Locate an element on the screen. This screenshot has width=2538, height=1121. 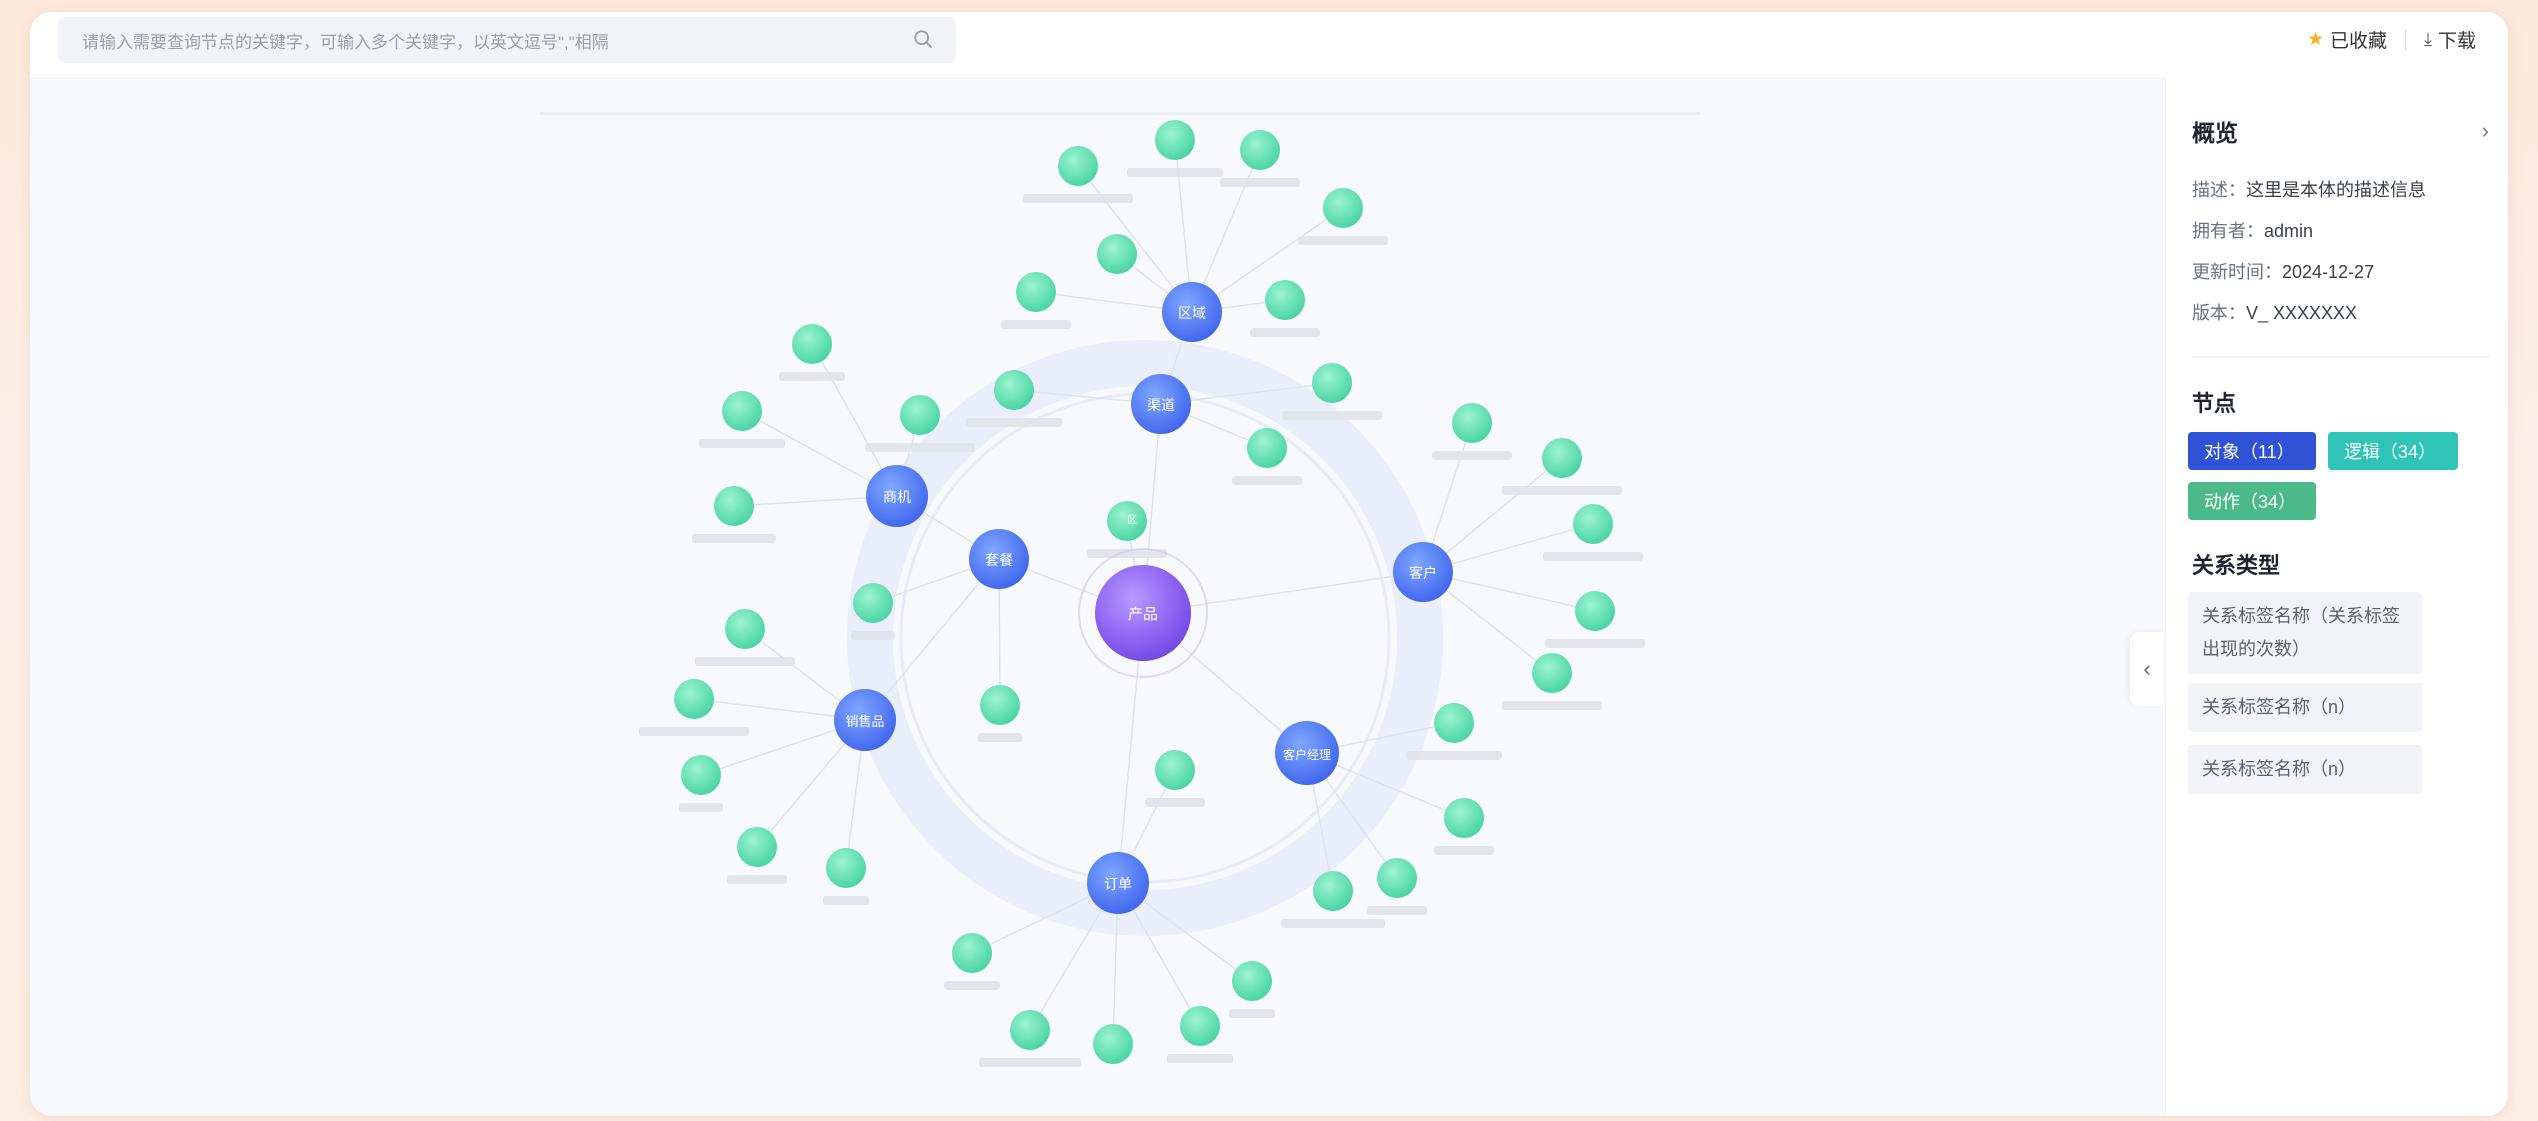
hub-node-shangji: 商机 is located at coordinates (897, 496).